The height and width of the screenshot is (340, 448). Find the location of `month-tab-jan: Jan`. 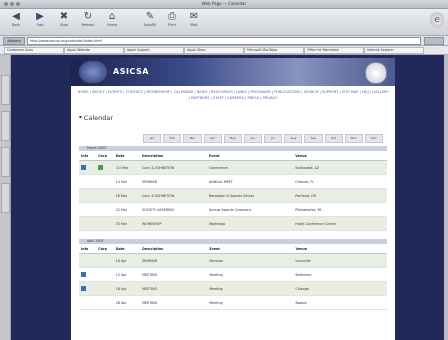

month-tab-jan: Jan is located at coordinates (152, 138).